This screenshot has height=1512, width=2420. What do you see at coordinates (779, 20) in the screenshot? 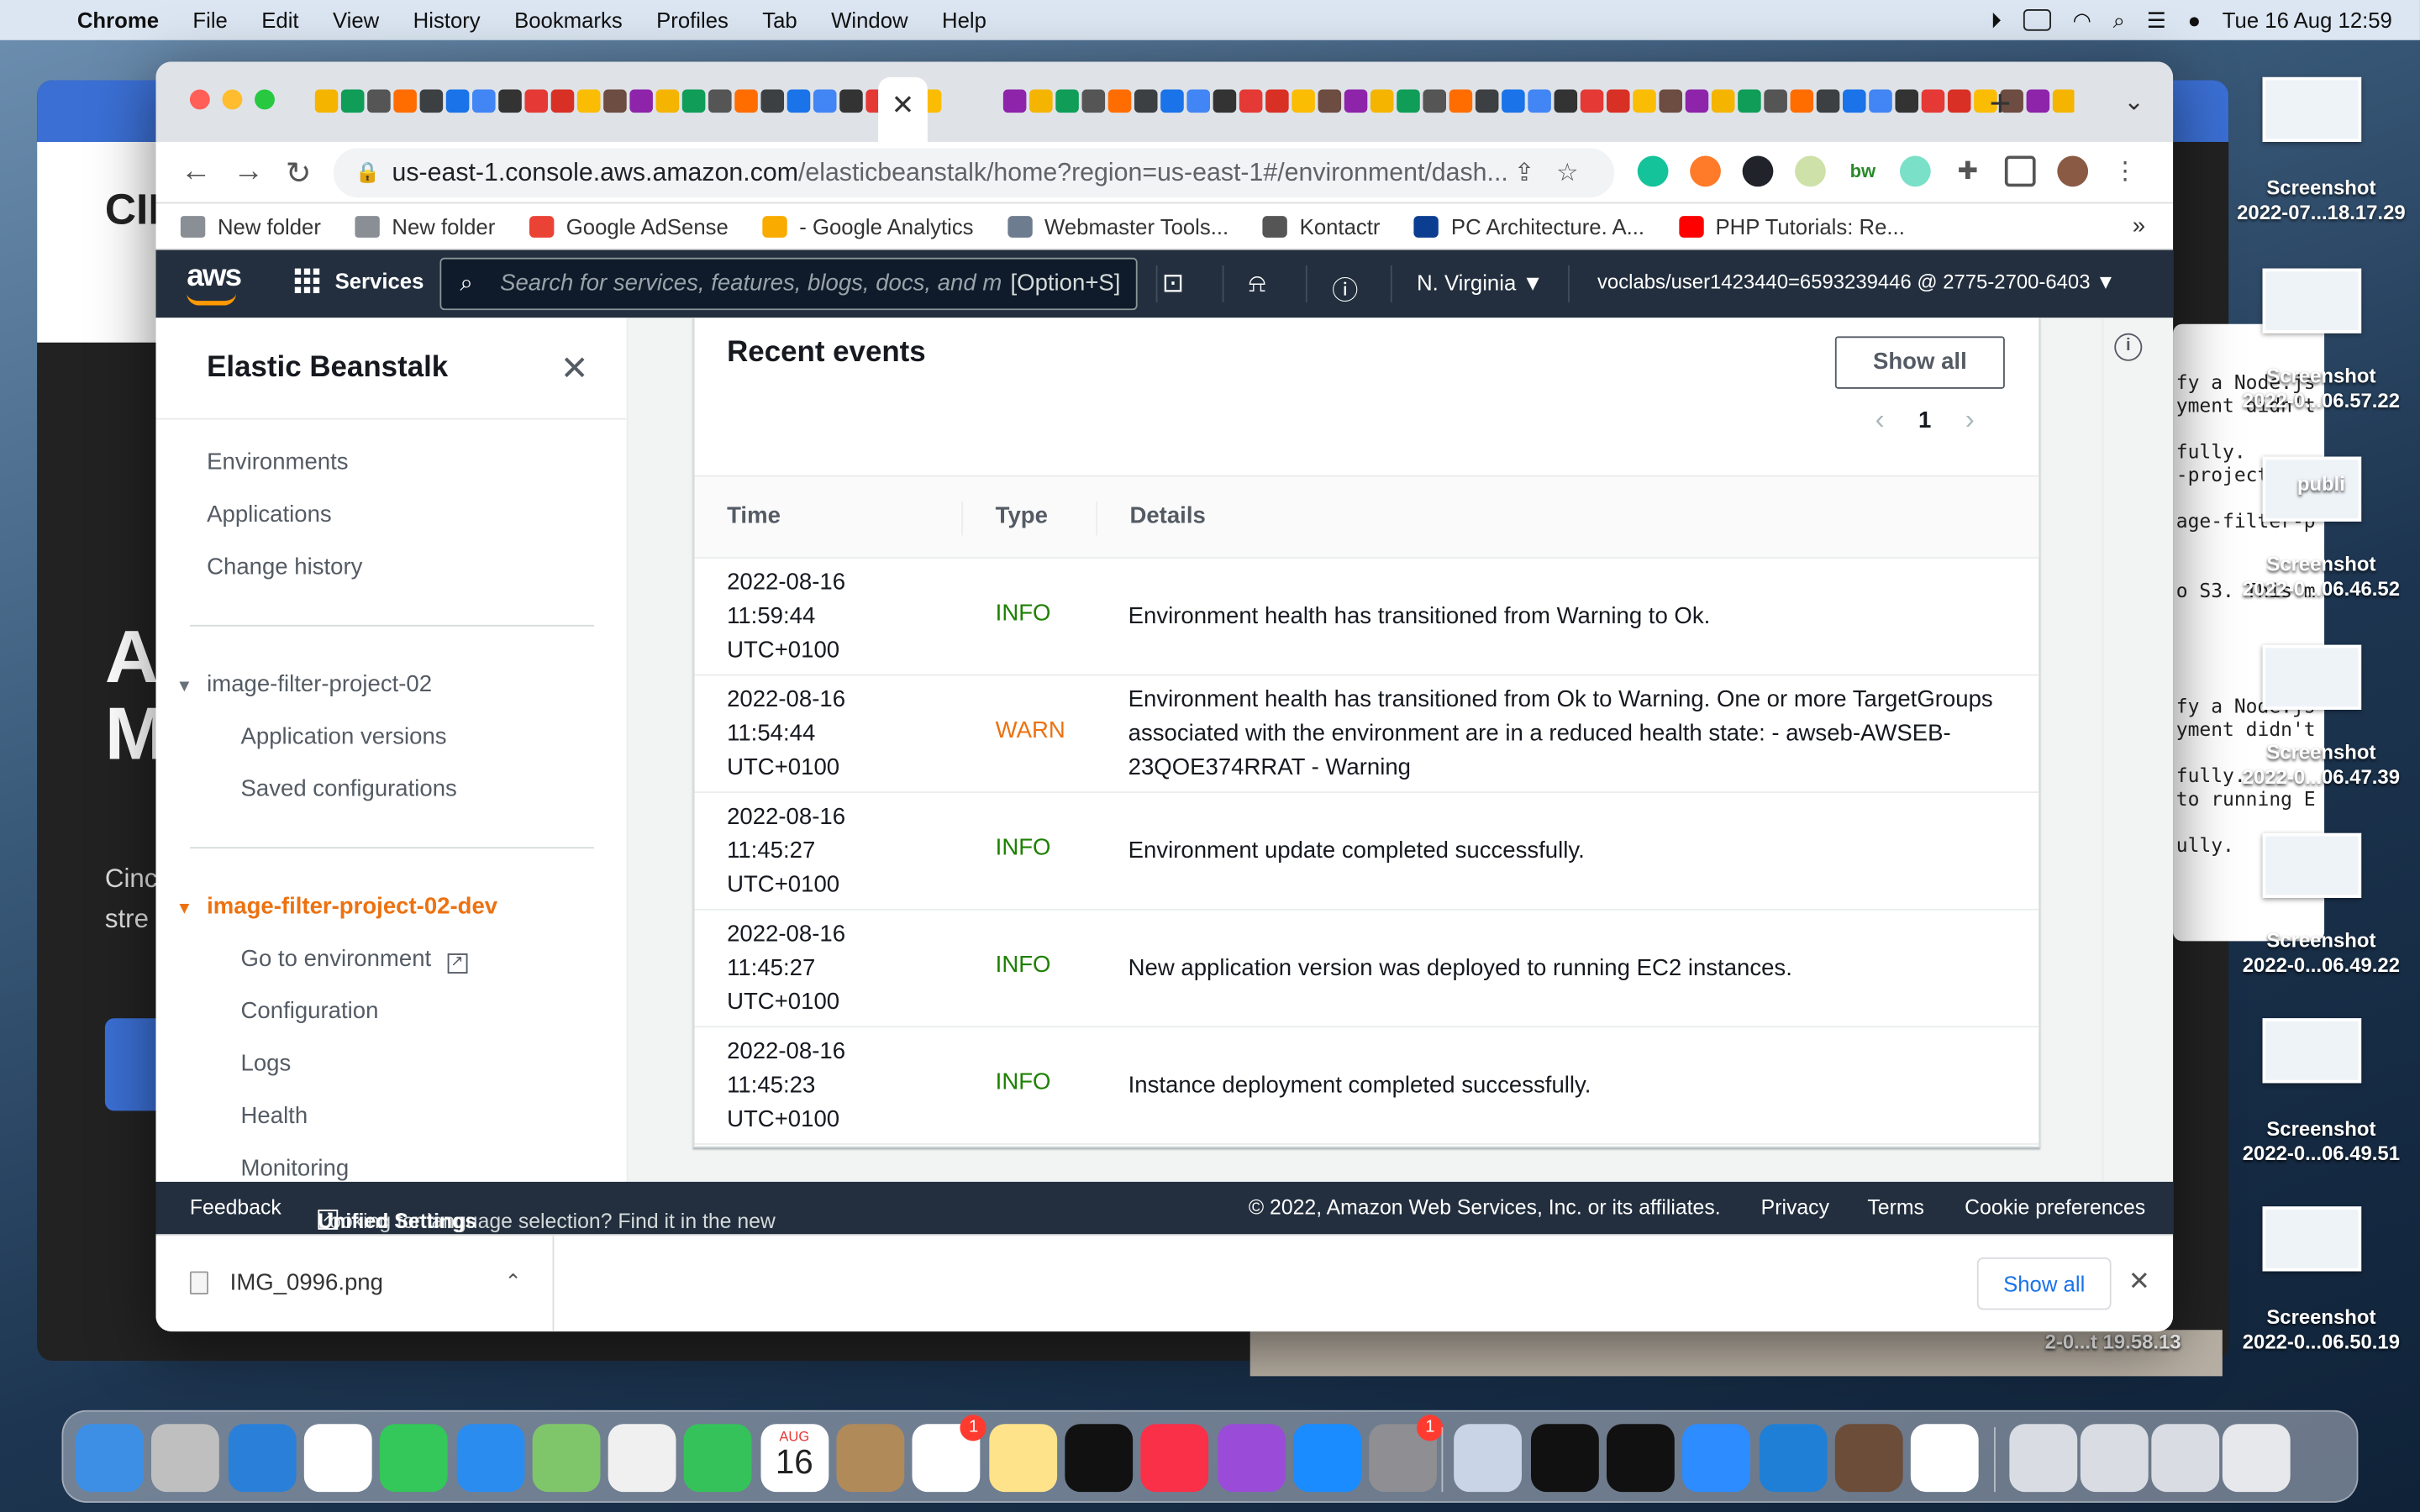
I see `menu-tab: Tab` at bounding box center [779, 20].